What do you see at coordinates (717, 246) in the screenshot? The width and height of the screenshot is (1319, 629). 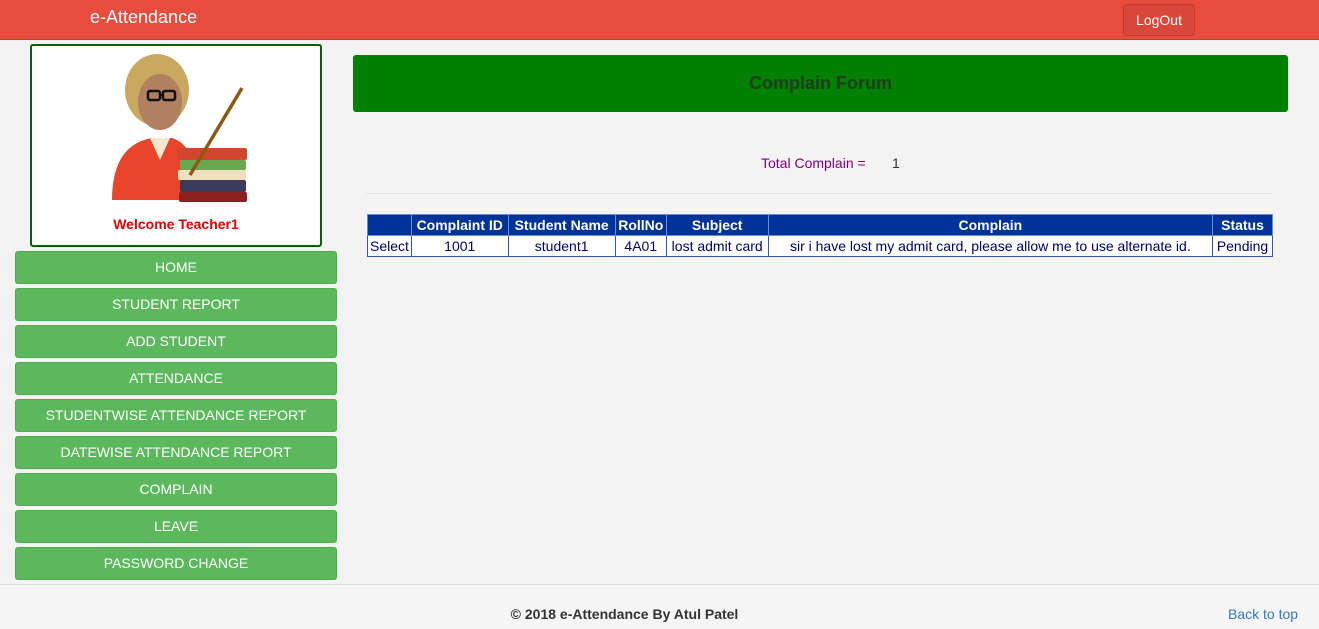 I see `cell-subject: lost admit card` at bounding box center [717, 246].